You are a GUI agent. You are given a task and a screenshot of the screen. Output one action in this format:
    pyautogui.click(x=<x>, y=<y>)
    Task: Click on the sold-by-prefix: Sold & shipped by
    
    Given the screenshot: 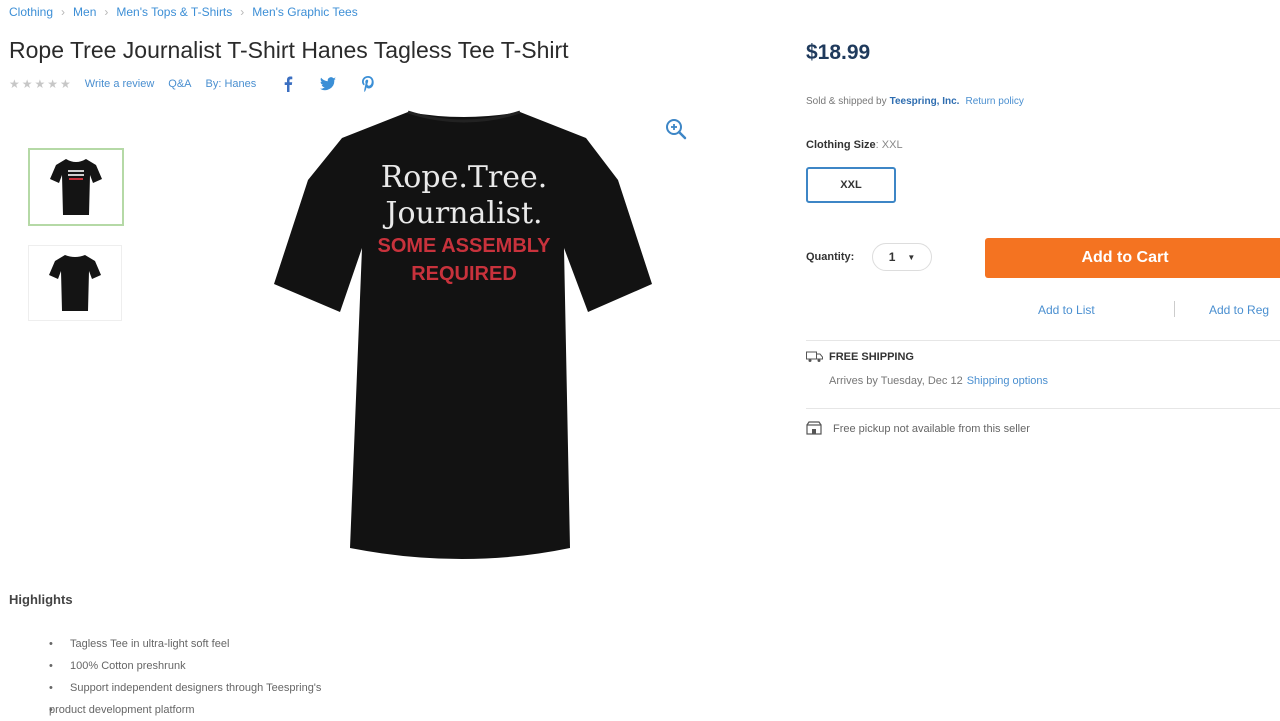 What is the action you would take?
    pyautogui.click(x=846, y=101)
    